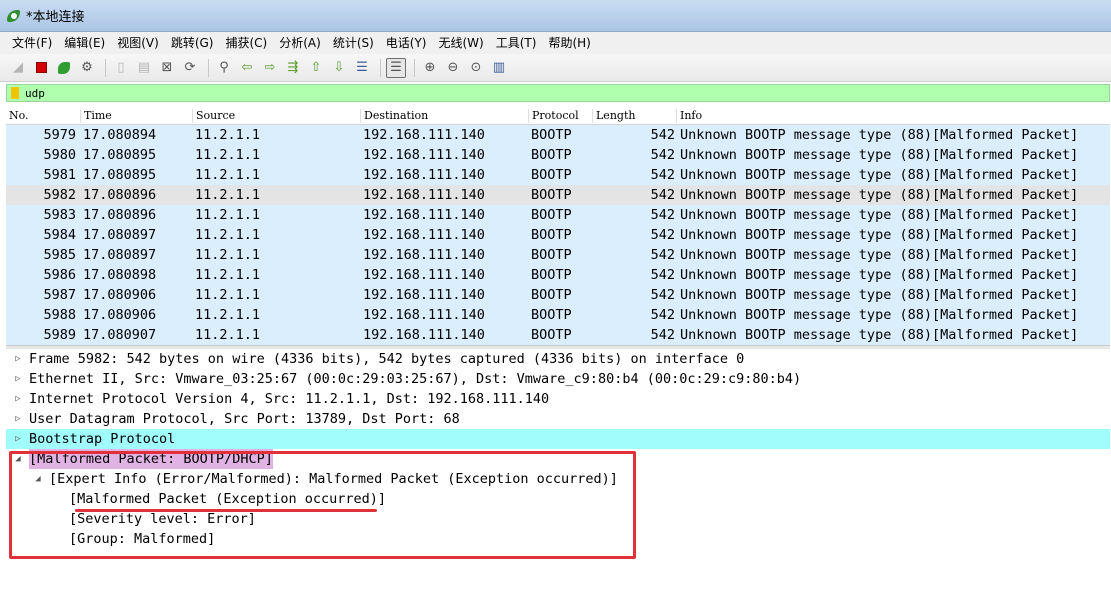  Describe the element at coordinates (17, 116) in the screenshot. I see `column-no: No.` at that location.